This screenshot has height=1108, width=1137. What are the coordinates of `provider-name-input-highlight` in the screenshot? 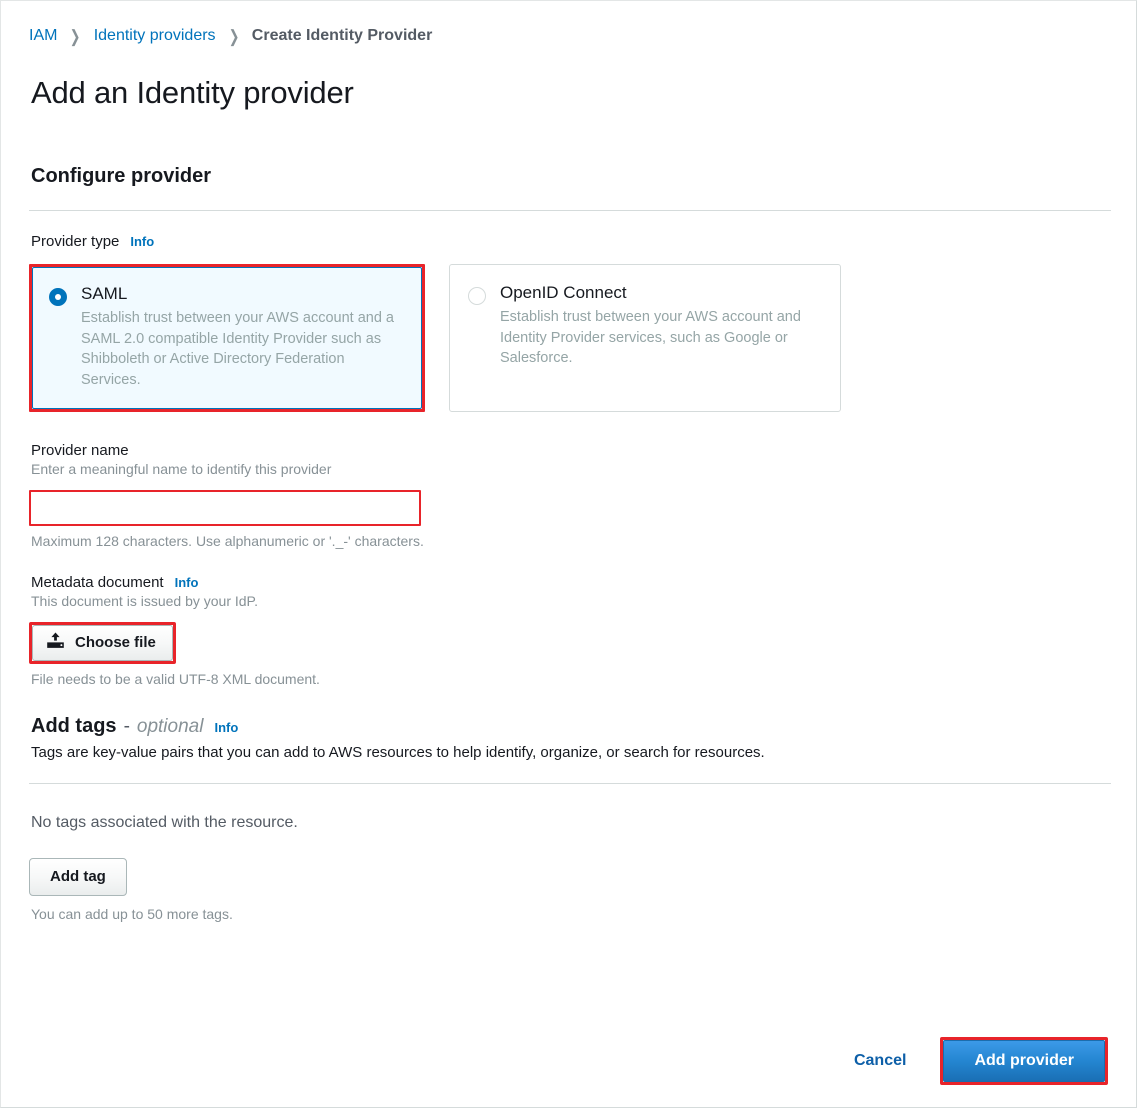 It's located at (225, 508).